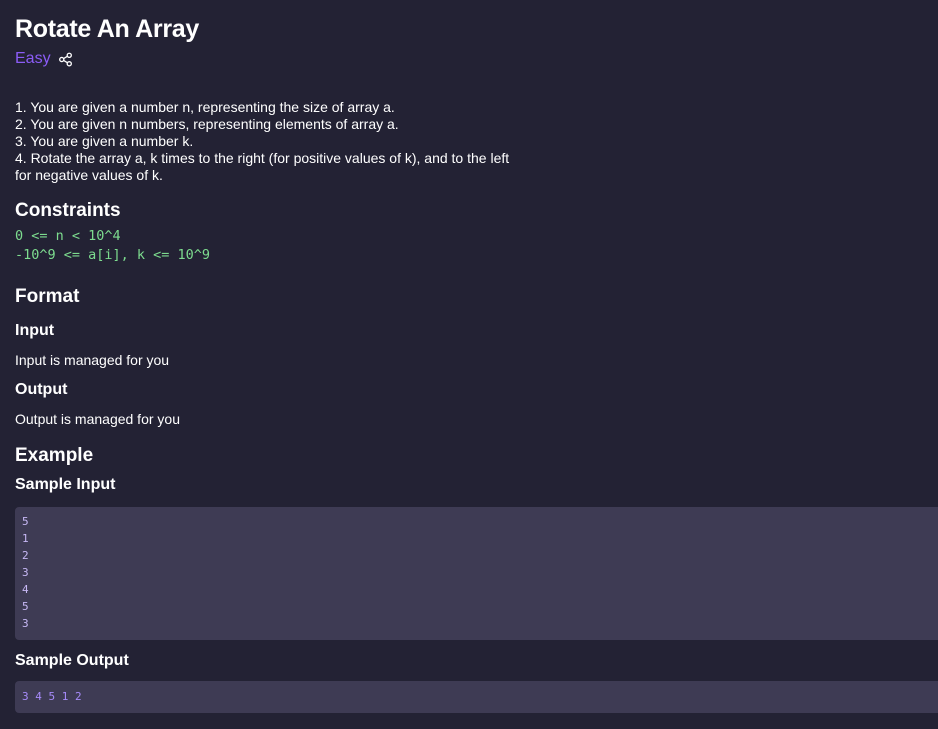 The width and height of the screenshot is (938, 729). I want to click on output-heading: Output, so click(41, 389).